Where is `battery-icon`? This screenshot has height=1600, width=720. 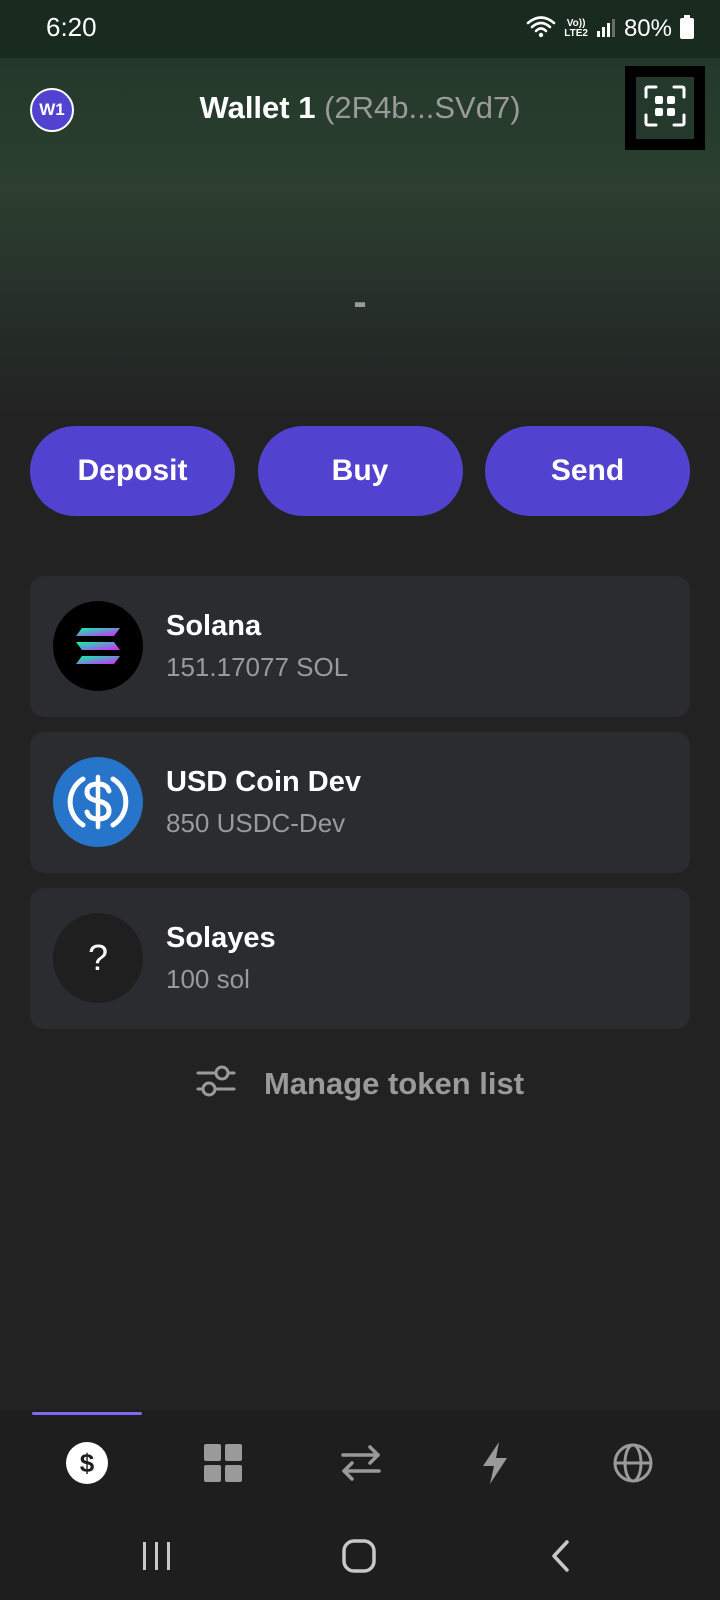
battery-icon is located at coordinates (687, 29).